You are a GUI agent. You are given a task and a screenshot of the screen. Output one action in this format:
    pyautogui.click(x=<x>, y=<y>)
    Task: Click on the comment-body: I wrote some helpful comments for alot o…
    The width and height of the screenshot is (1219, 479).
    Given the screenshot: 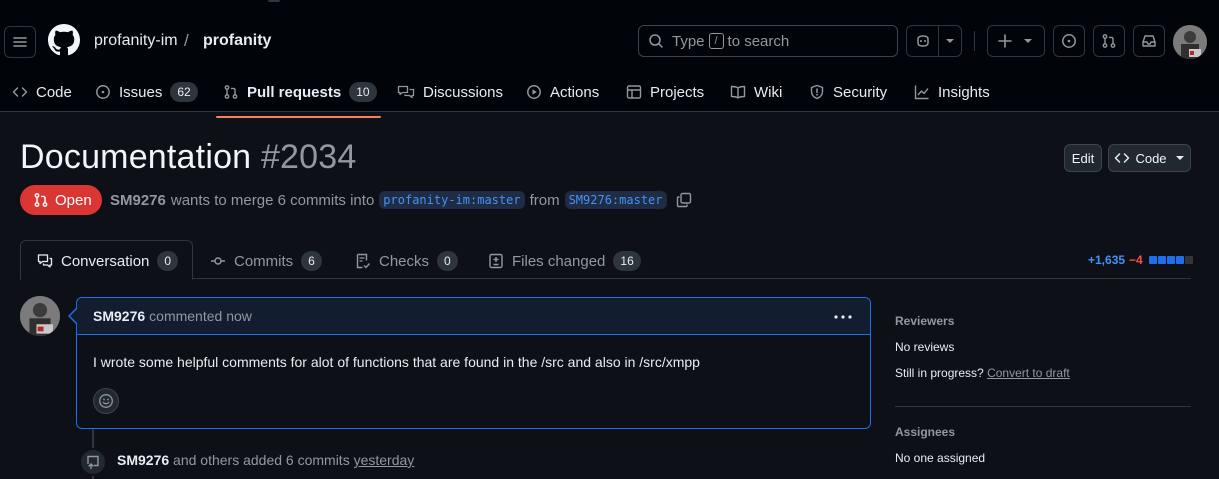 What is the action you would take?
    pyautogui.click(x=396, y=362)
    